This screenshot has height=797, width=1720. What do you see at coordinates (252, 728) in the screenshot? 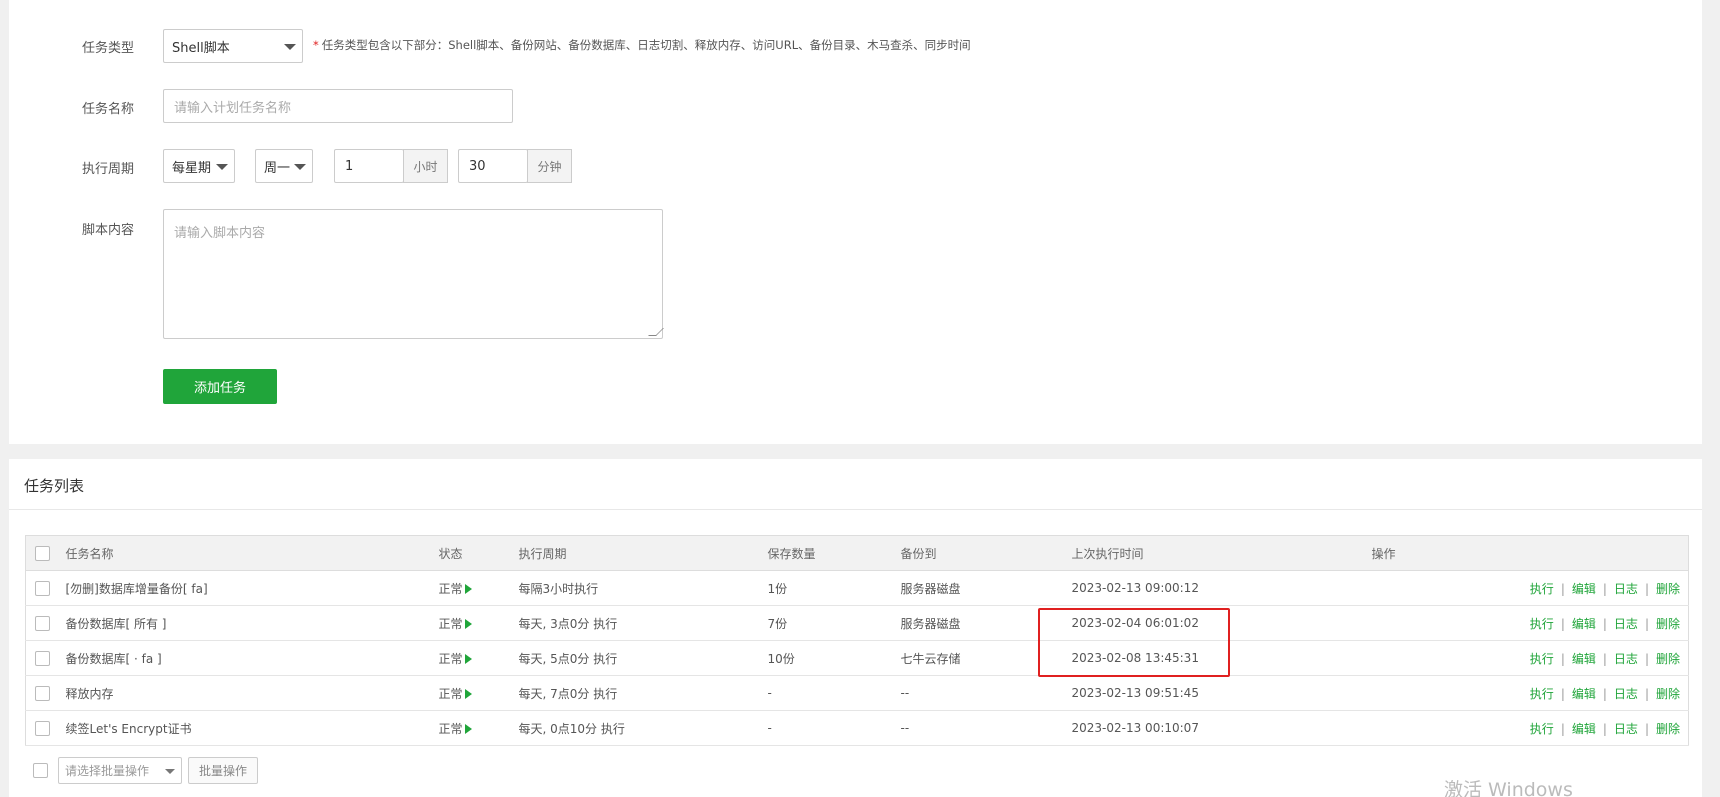
I see `task-name-cell: 续签Let's Encrypt证书` at bounding box center [252, 728].